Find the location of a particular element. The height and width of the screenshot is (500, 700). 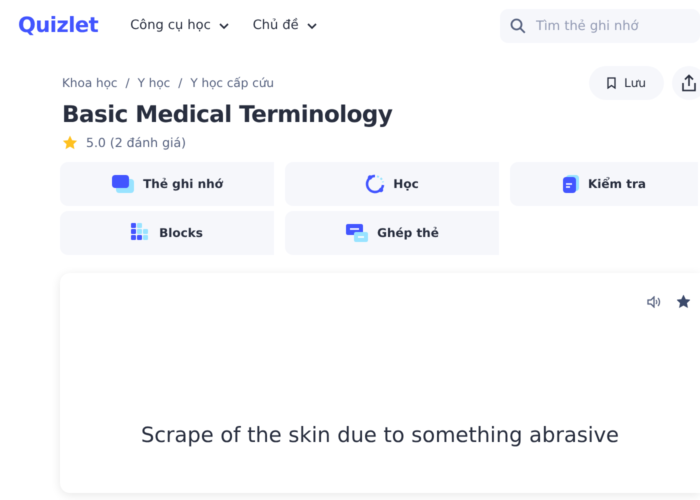

bookmark-icon is located at coordinates (611, 83).